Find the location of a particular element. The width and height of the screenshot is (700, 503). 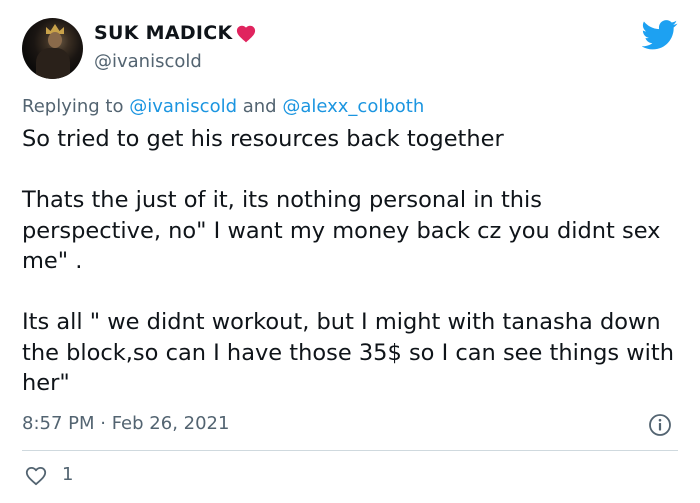

display-name: SUK MADICK is located at coordinates (175, 33).